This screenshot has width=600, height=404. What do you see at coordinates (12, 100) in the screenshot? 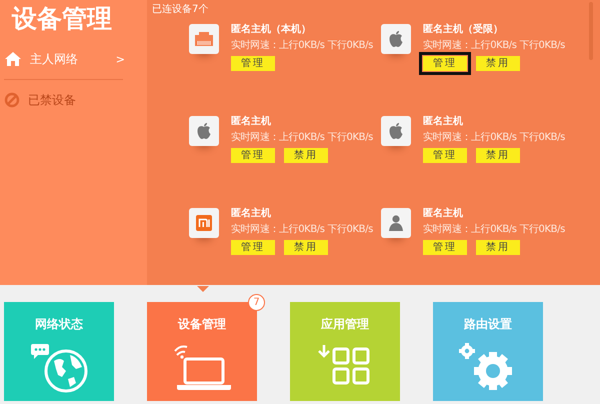
I see `ban-icon` at bounding box center [12, 100].